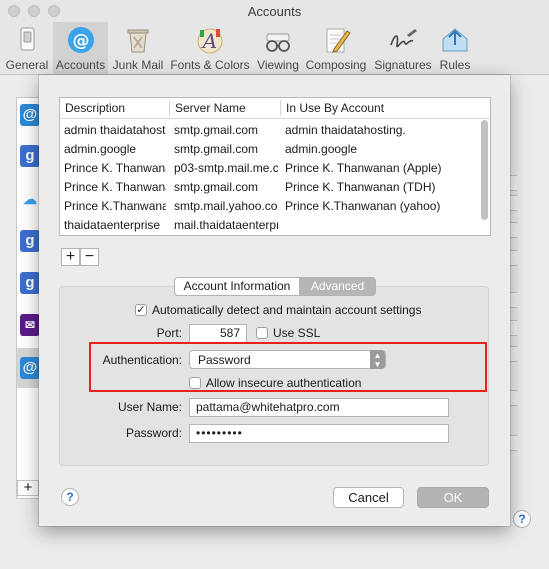  What do you see at coordinates (336, 65) in the screenshot?
I see `toolbar-label: Composing` at bounding box center [336, 65].